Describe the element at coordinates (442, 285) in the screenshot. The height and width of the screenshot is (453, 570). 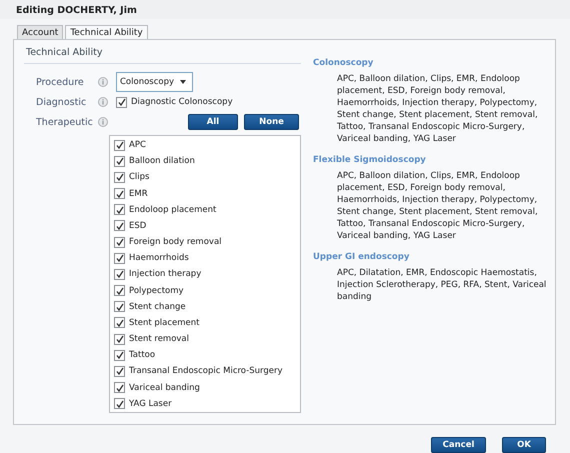
I see `summary-text: APC, Dilatation, EMR, Endoscopic Haemostatis, Injection Sclerotherapy, PEG, RFA, Stent, Variceal banding` at that location.